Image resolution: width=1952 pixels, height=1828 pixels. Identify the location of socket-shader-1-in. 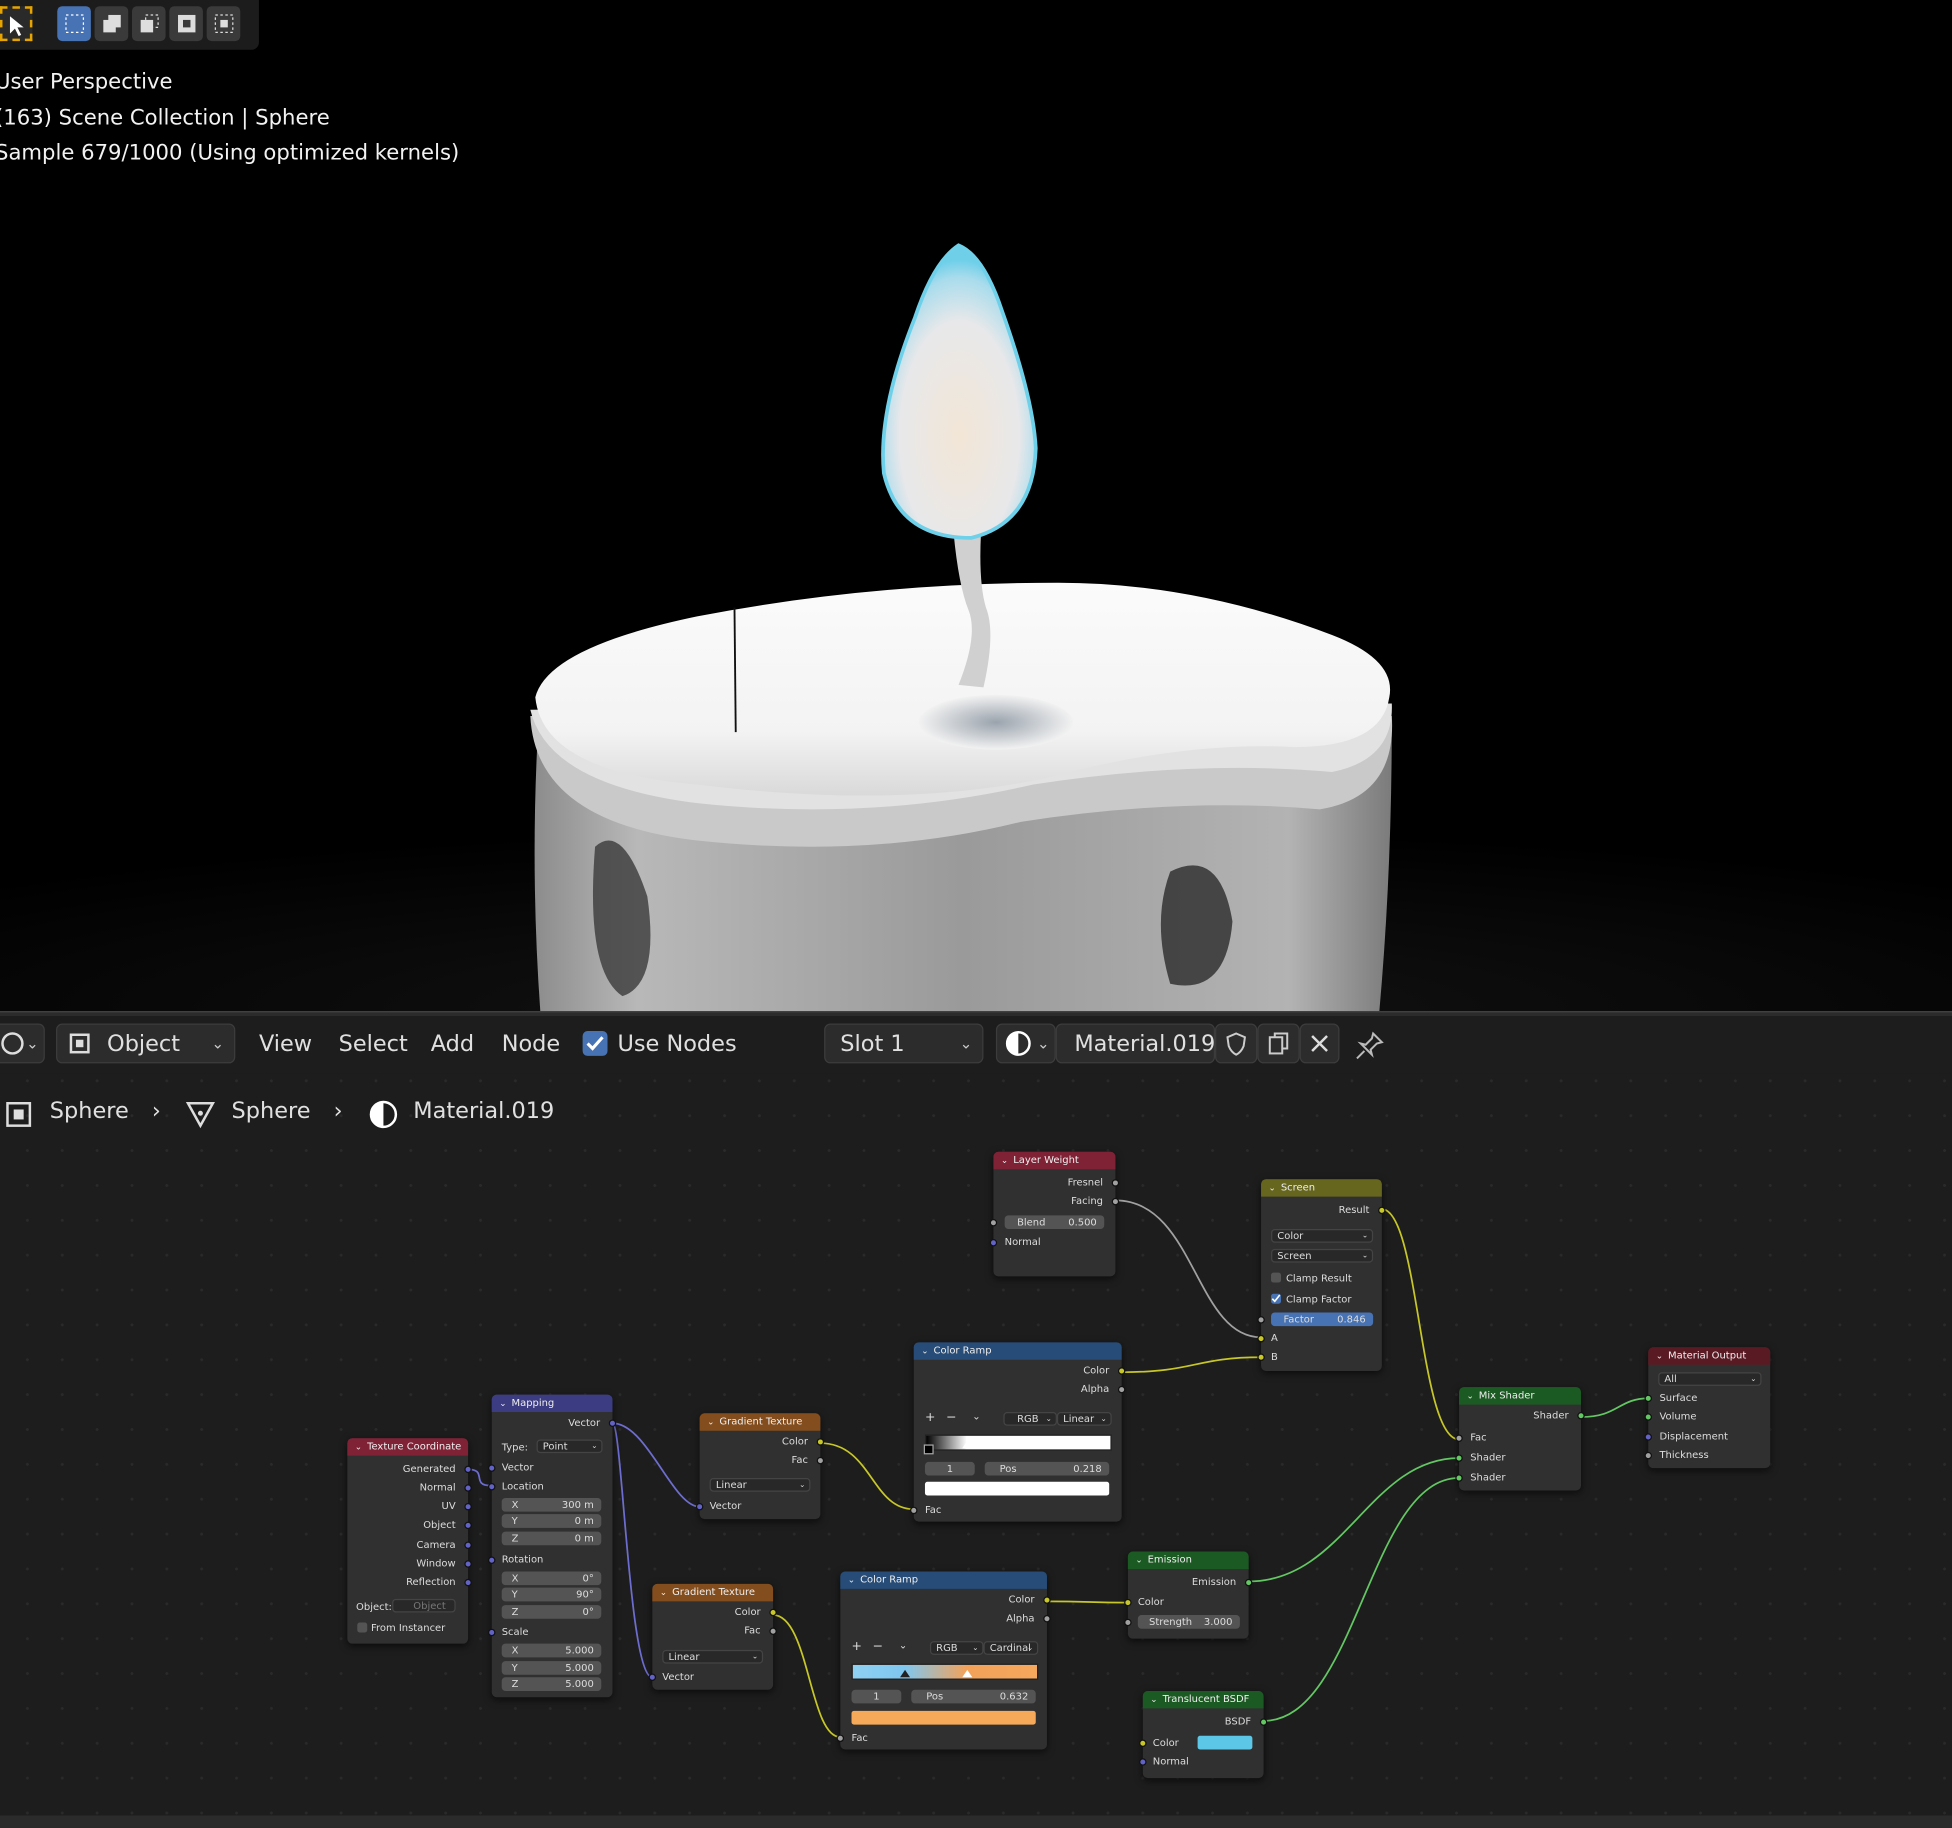
(1459, 1458).